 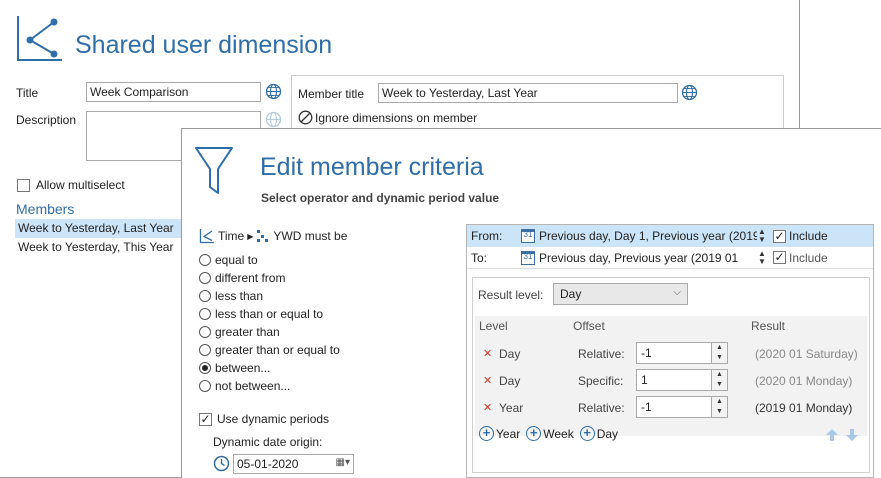 I want to click on allow-multiselect-label: Allow multiselect, so click(x=80, y=185).